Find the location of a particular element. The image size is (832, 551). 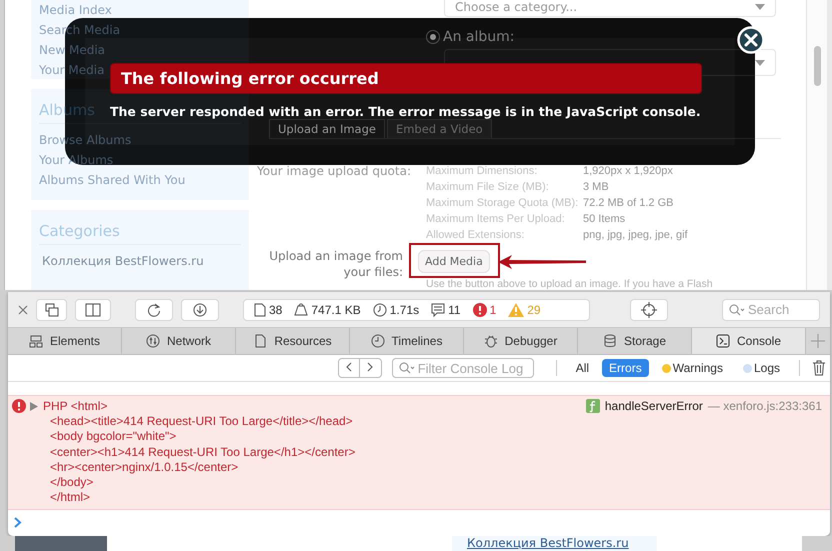

page-size: 747.1 KB is located at coordinates (336, 309).